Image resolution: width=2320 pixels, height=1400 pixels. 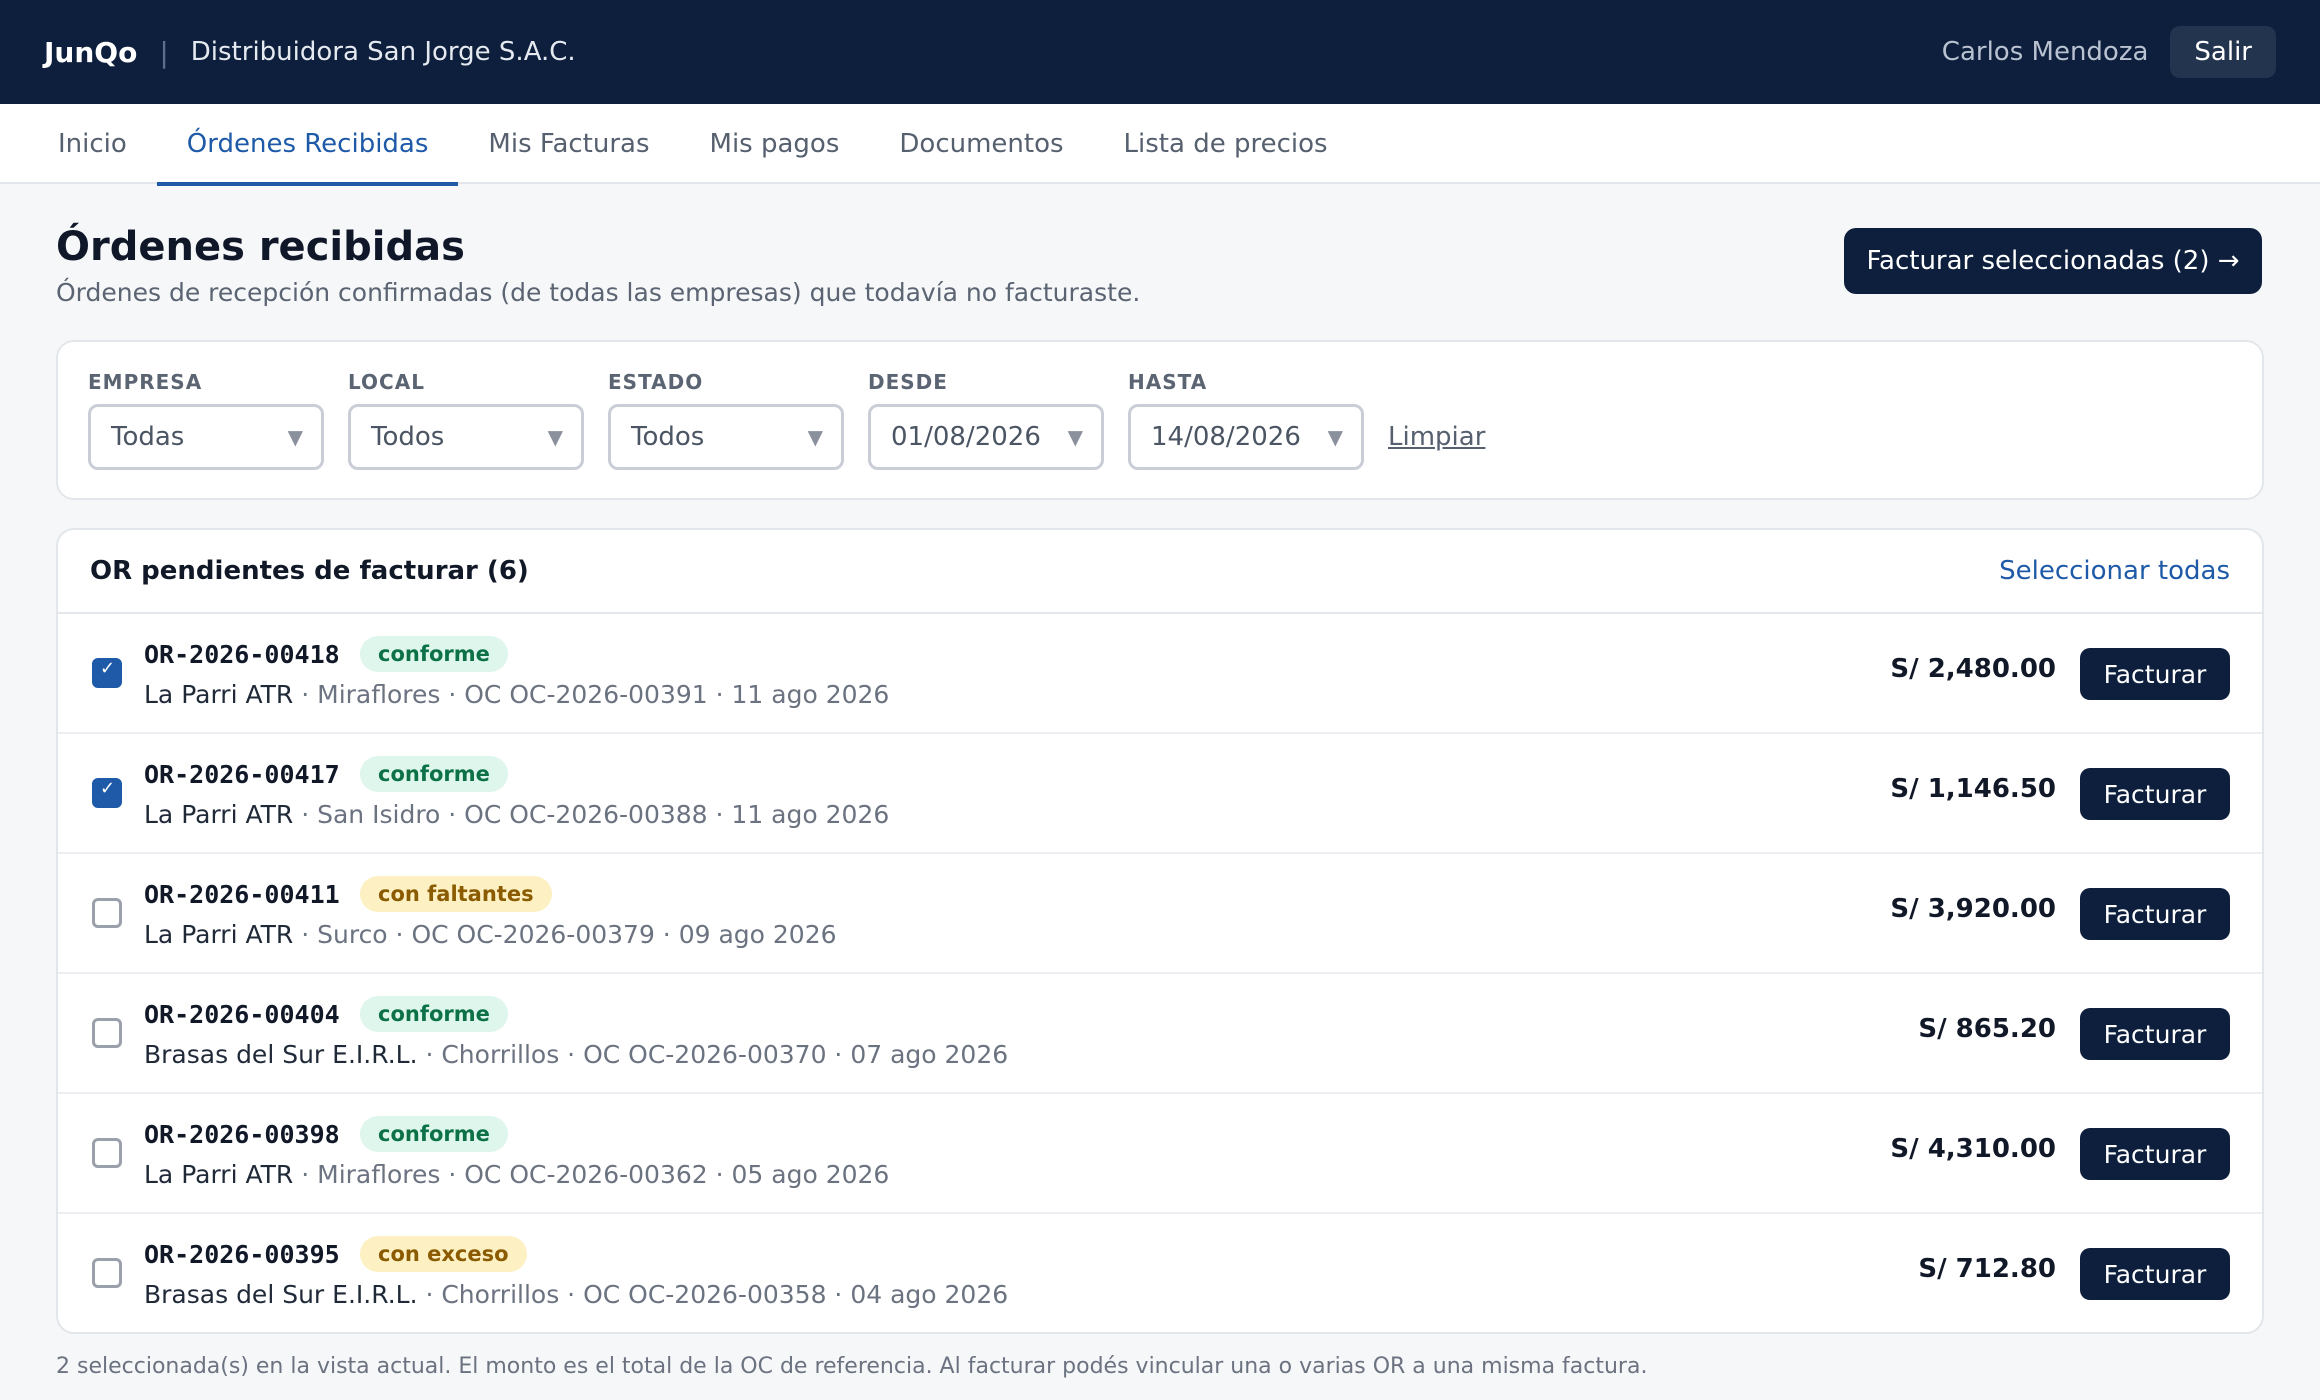 What do you see at coordinates (242, 894) in the screenshot?
I see `or-code: OR-2026-00411` at bounding box center [242, 894].